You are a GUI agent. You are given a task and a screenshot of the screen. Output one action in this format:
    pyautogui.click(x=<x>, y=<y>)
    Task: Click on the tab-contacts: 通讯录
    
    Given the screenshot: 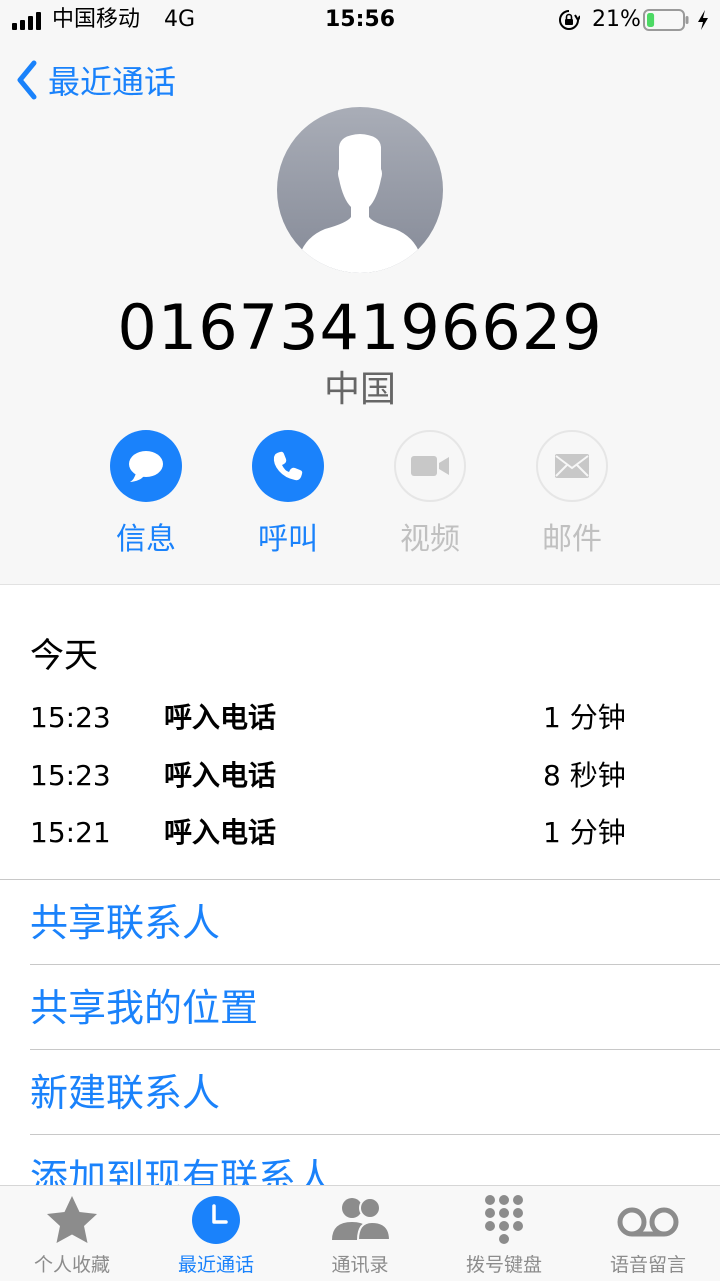 What is the action you would take?
    pyautogui.click(x=360, y=1233)
    